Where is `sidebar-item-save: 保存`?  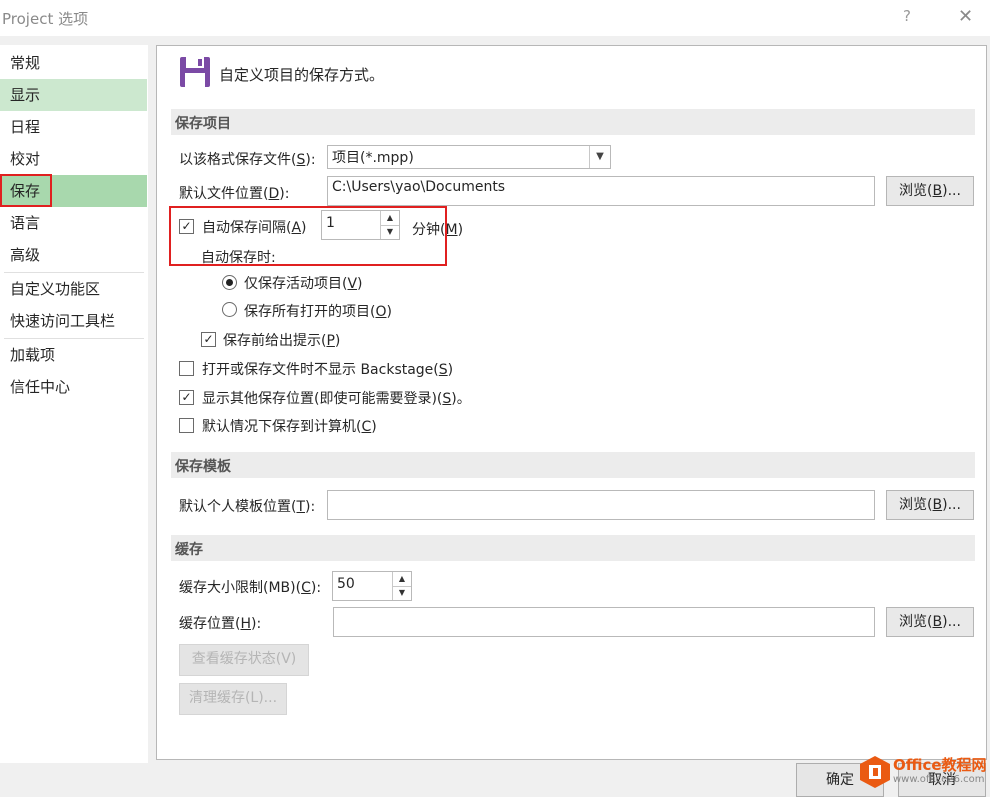 sidebar-item-save: 保存 is located at coordinates (73, 191).